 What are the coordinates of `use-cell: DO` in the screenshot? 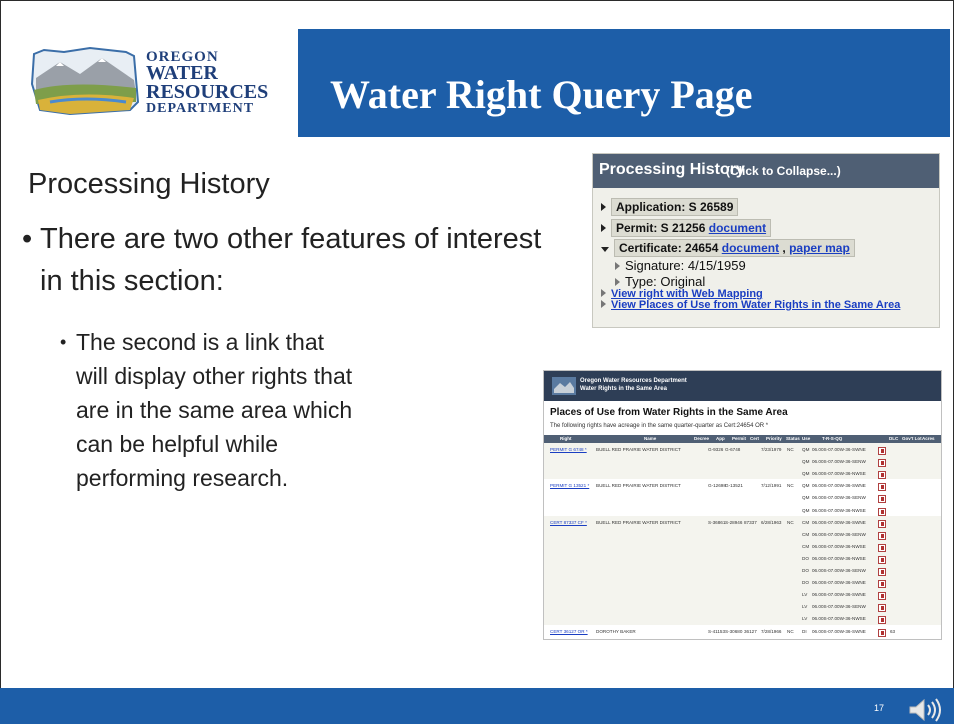 It's located at (805, 558).